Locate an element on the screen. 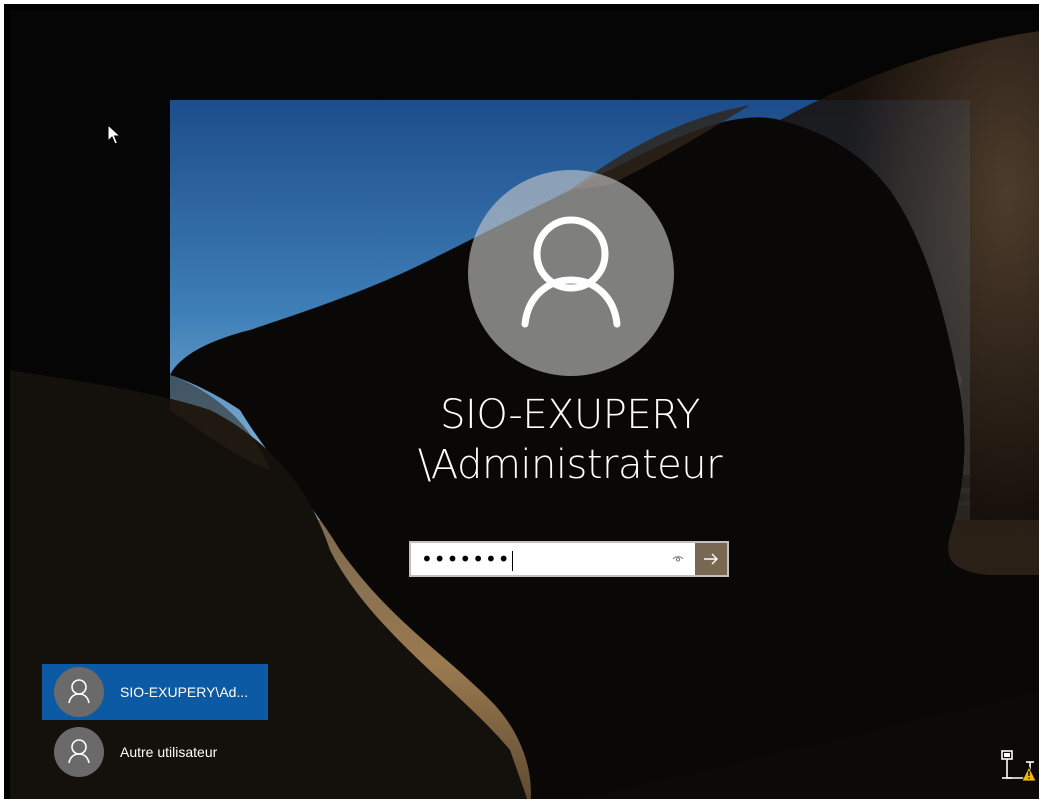 The image size is (1043, 803). user-list-item-other-user: Autre utilisateur is located at coordinates (155, 752).